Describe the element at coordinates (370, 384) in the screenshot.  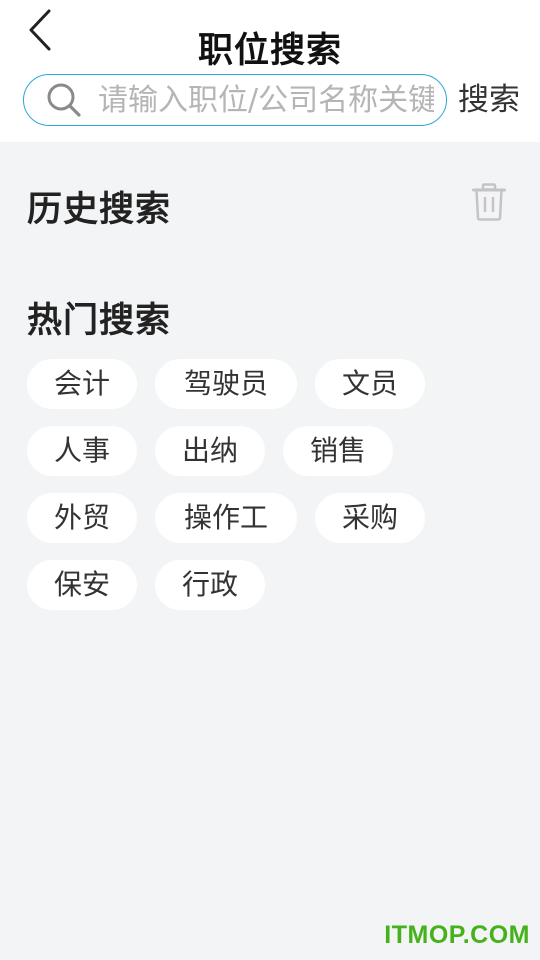
I see `hot-tag: 文员` at that location.